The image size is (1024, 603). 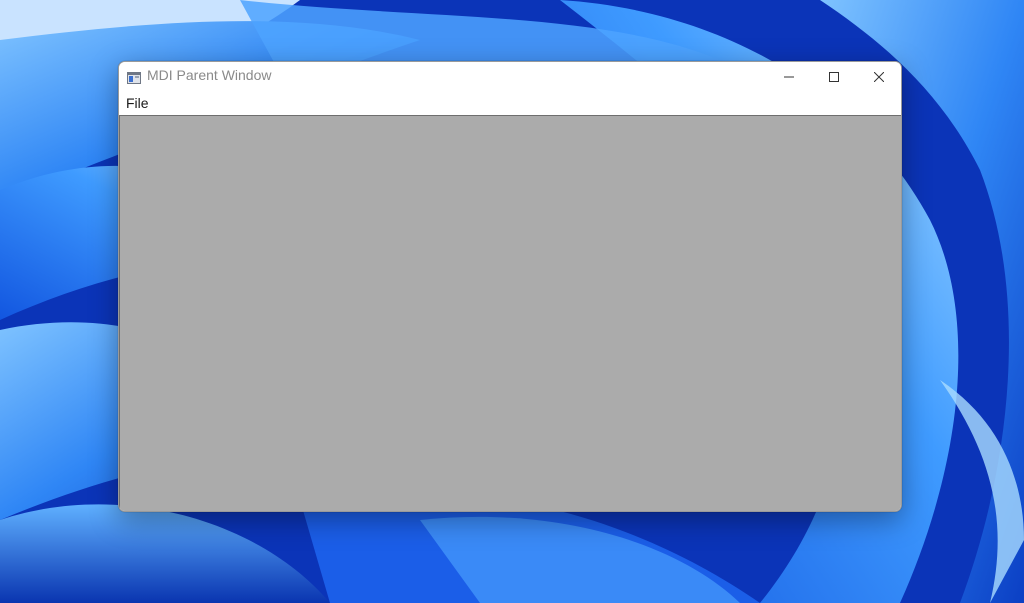 I want to click on close-icon, so click(x=879, y=76).